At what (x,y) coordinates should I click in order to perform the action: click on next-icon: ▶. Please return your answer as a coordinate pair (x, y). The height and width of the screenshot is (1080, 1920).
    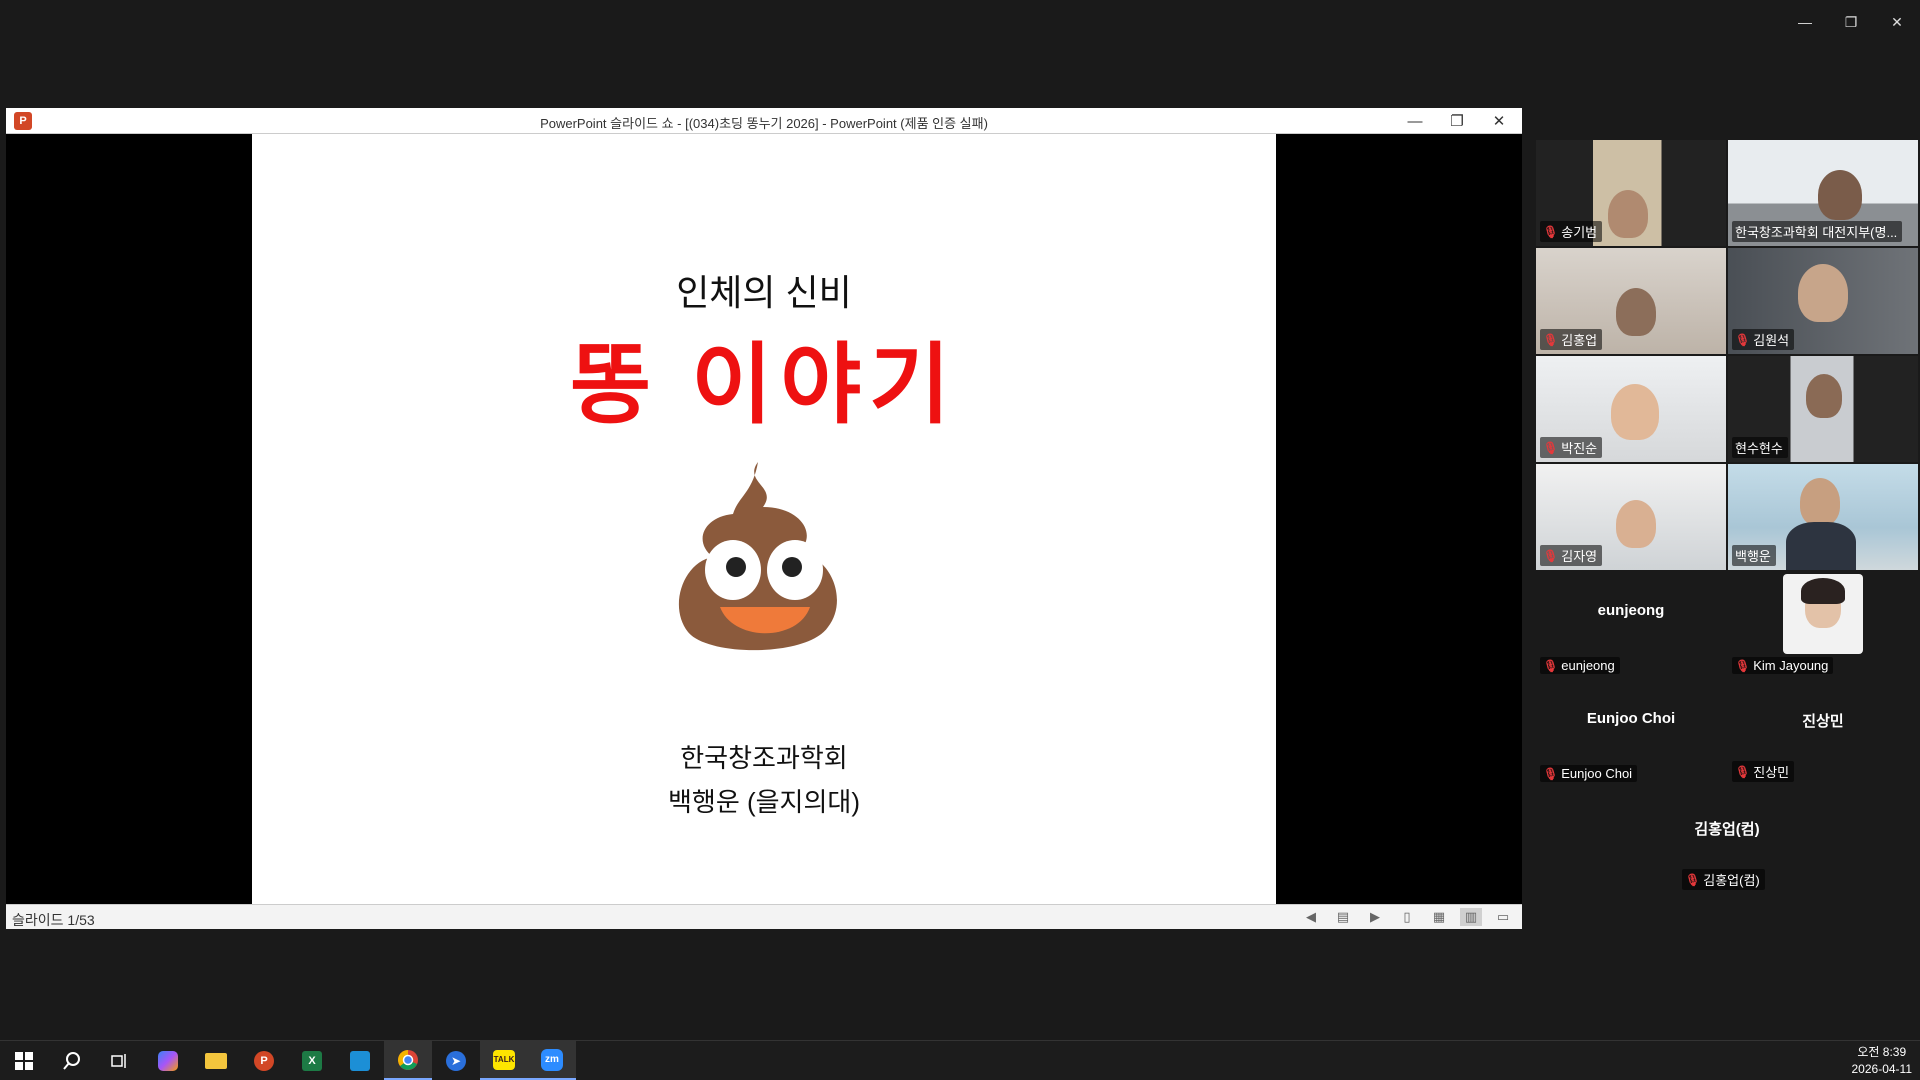
    Looking at the image, I should click on (1375, 917).